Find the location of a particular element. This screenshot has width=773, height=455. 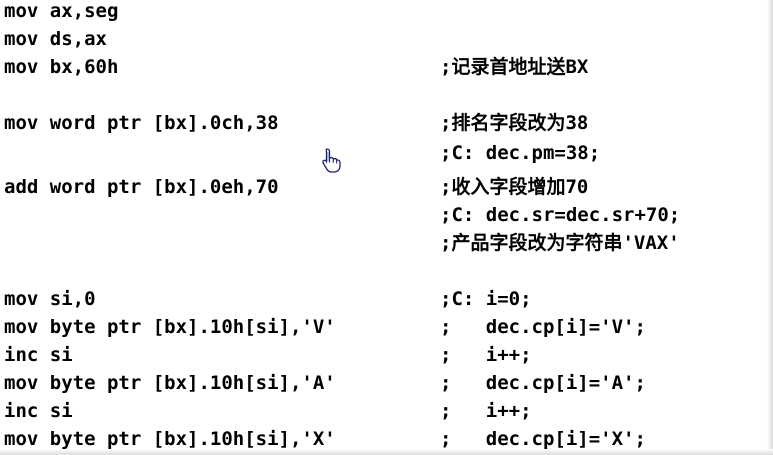

comment-text: ;C: dec.pm=38; is located at coordinates (520, 153).